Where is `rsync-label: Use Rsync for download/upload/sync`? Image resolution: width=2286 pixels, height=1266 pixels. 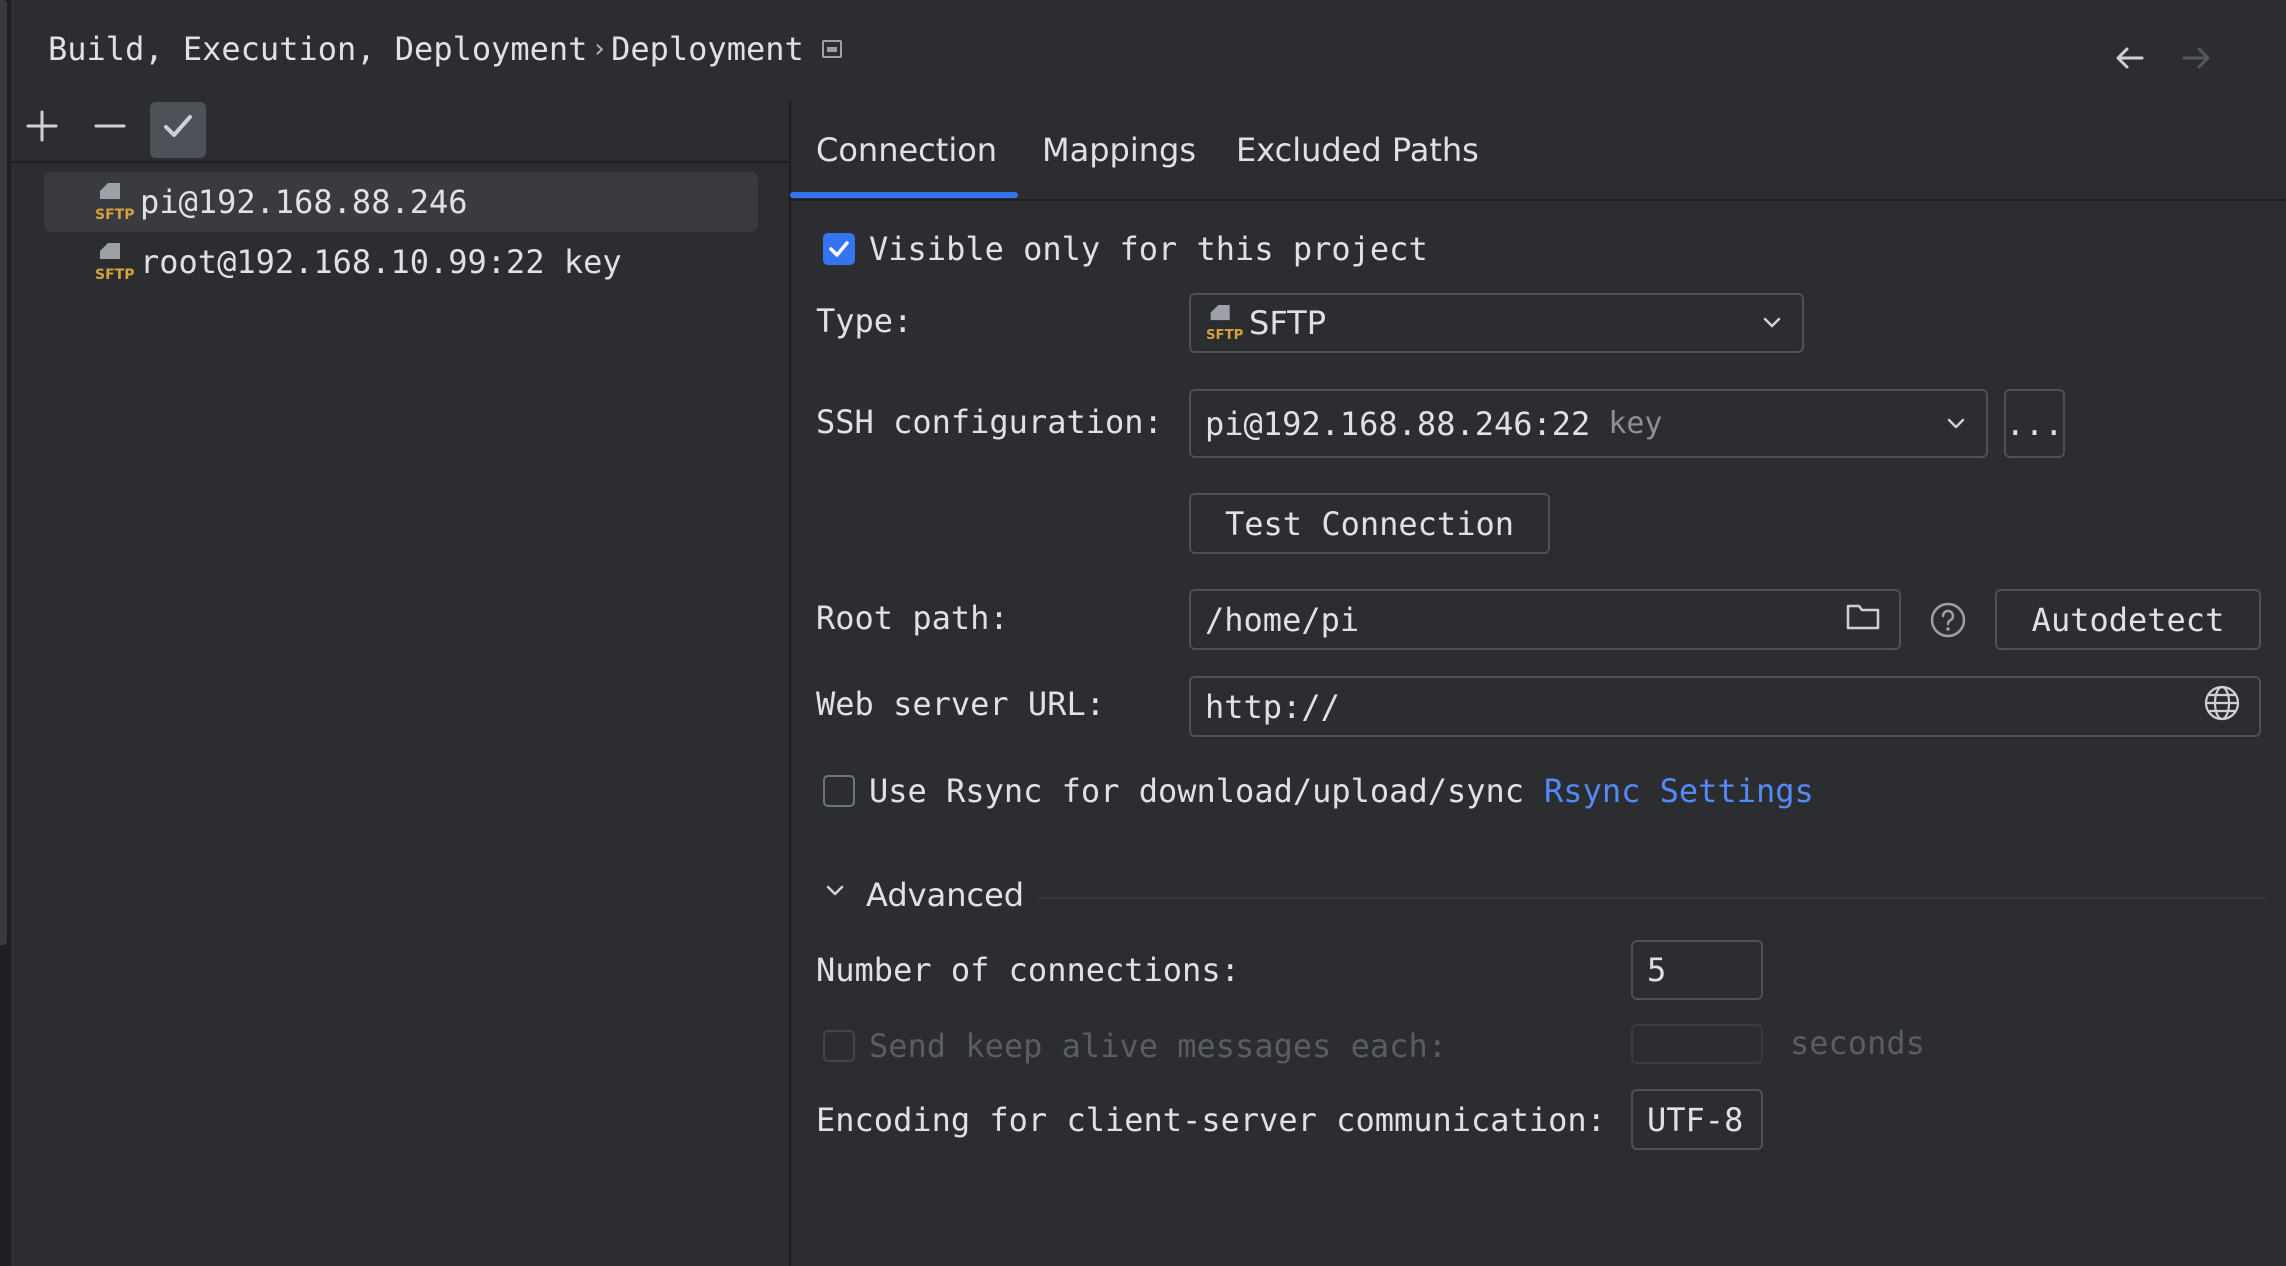
rsync-label: Use Rsync for download/upload/sync is located at coordinates (1196, 791).